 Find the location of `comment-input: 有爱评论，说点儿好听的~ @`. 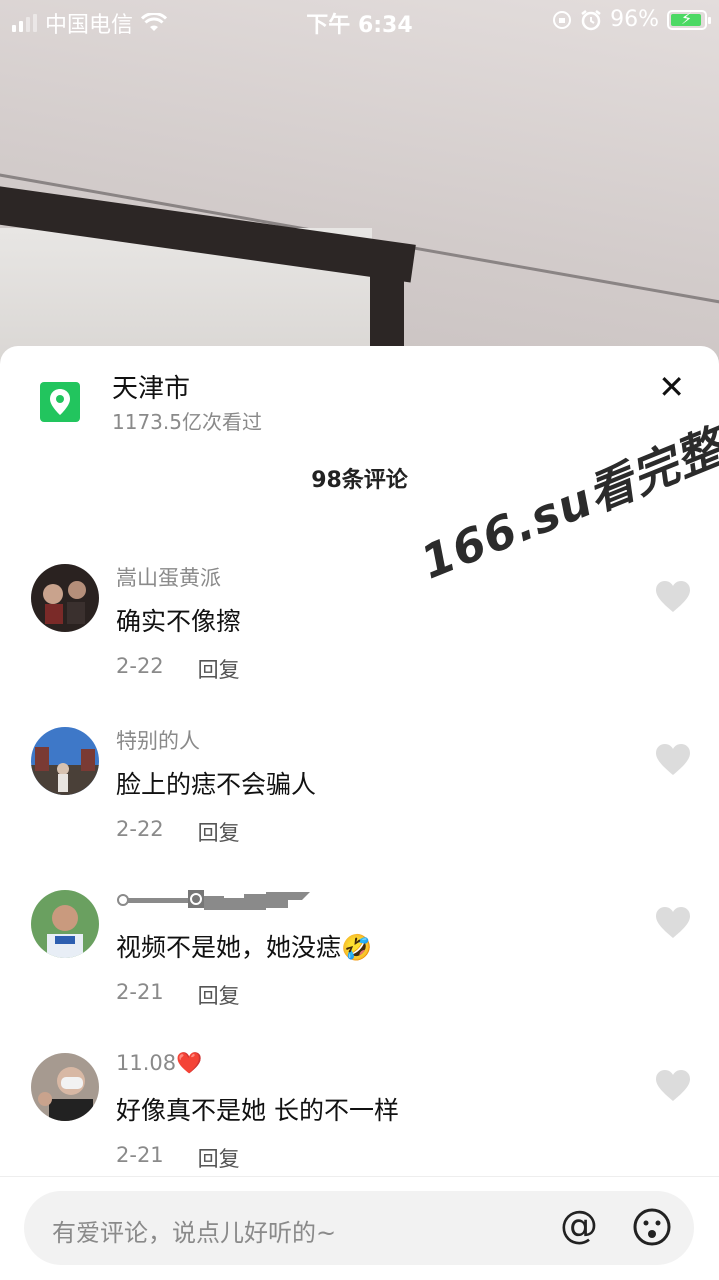

comment-input: 有爱评论，说点儿好听的~ @ is located at coordinates (359, 1228).